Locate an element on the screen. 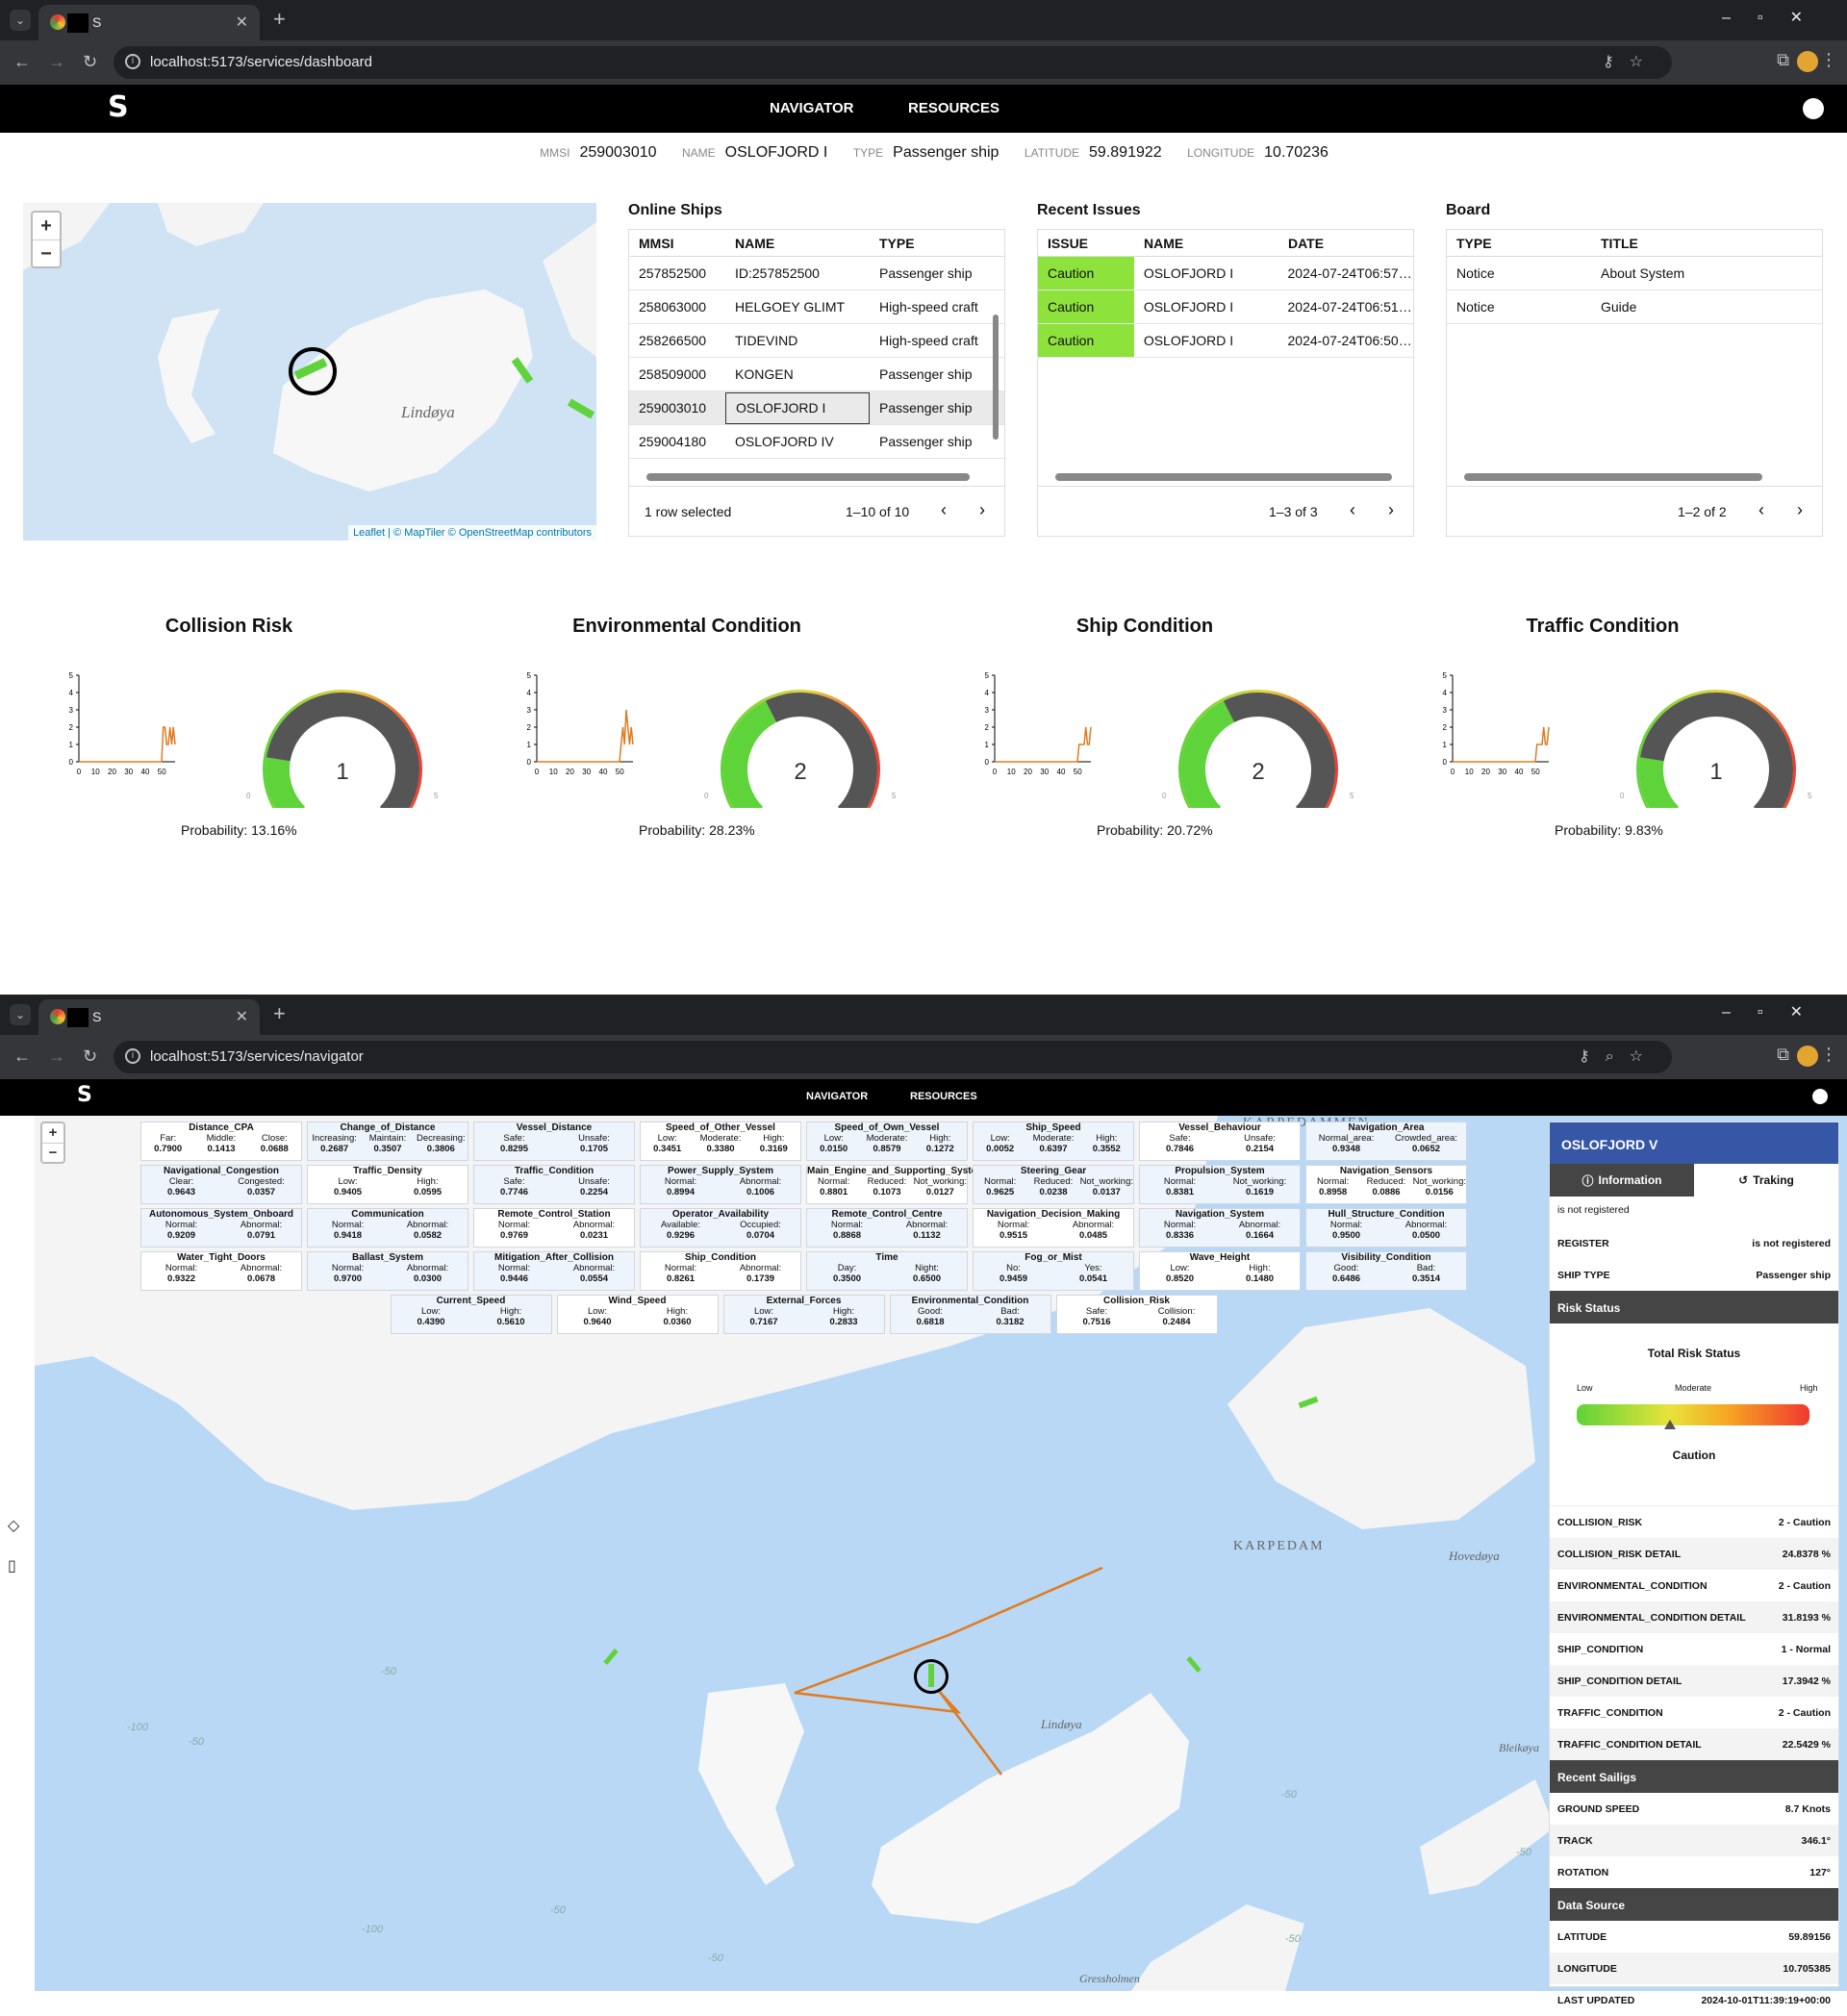 Image resolution: width=1847 pixels, height=2016 pixels. tab-tracking: ↺ Traking is located at coordinates (1766, 1181).